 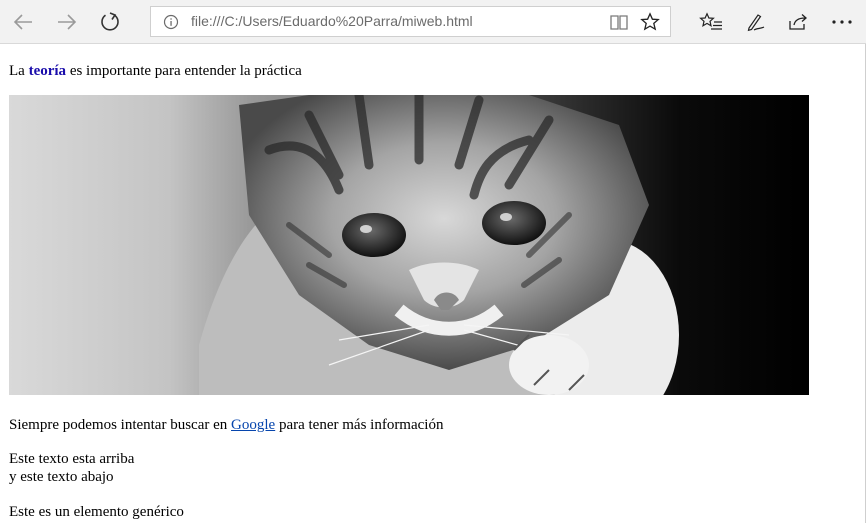 I want to click on refresh-button, so click(x=110, y=22).